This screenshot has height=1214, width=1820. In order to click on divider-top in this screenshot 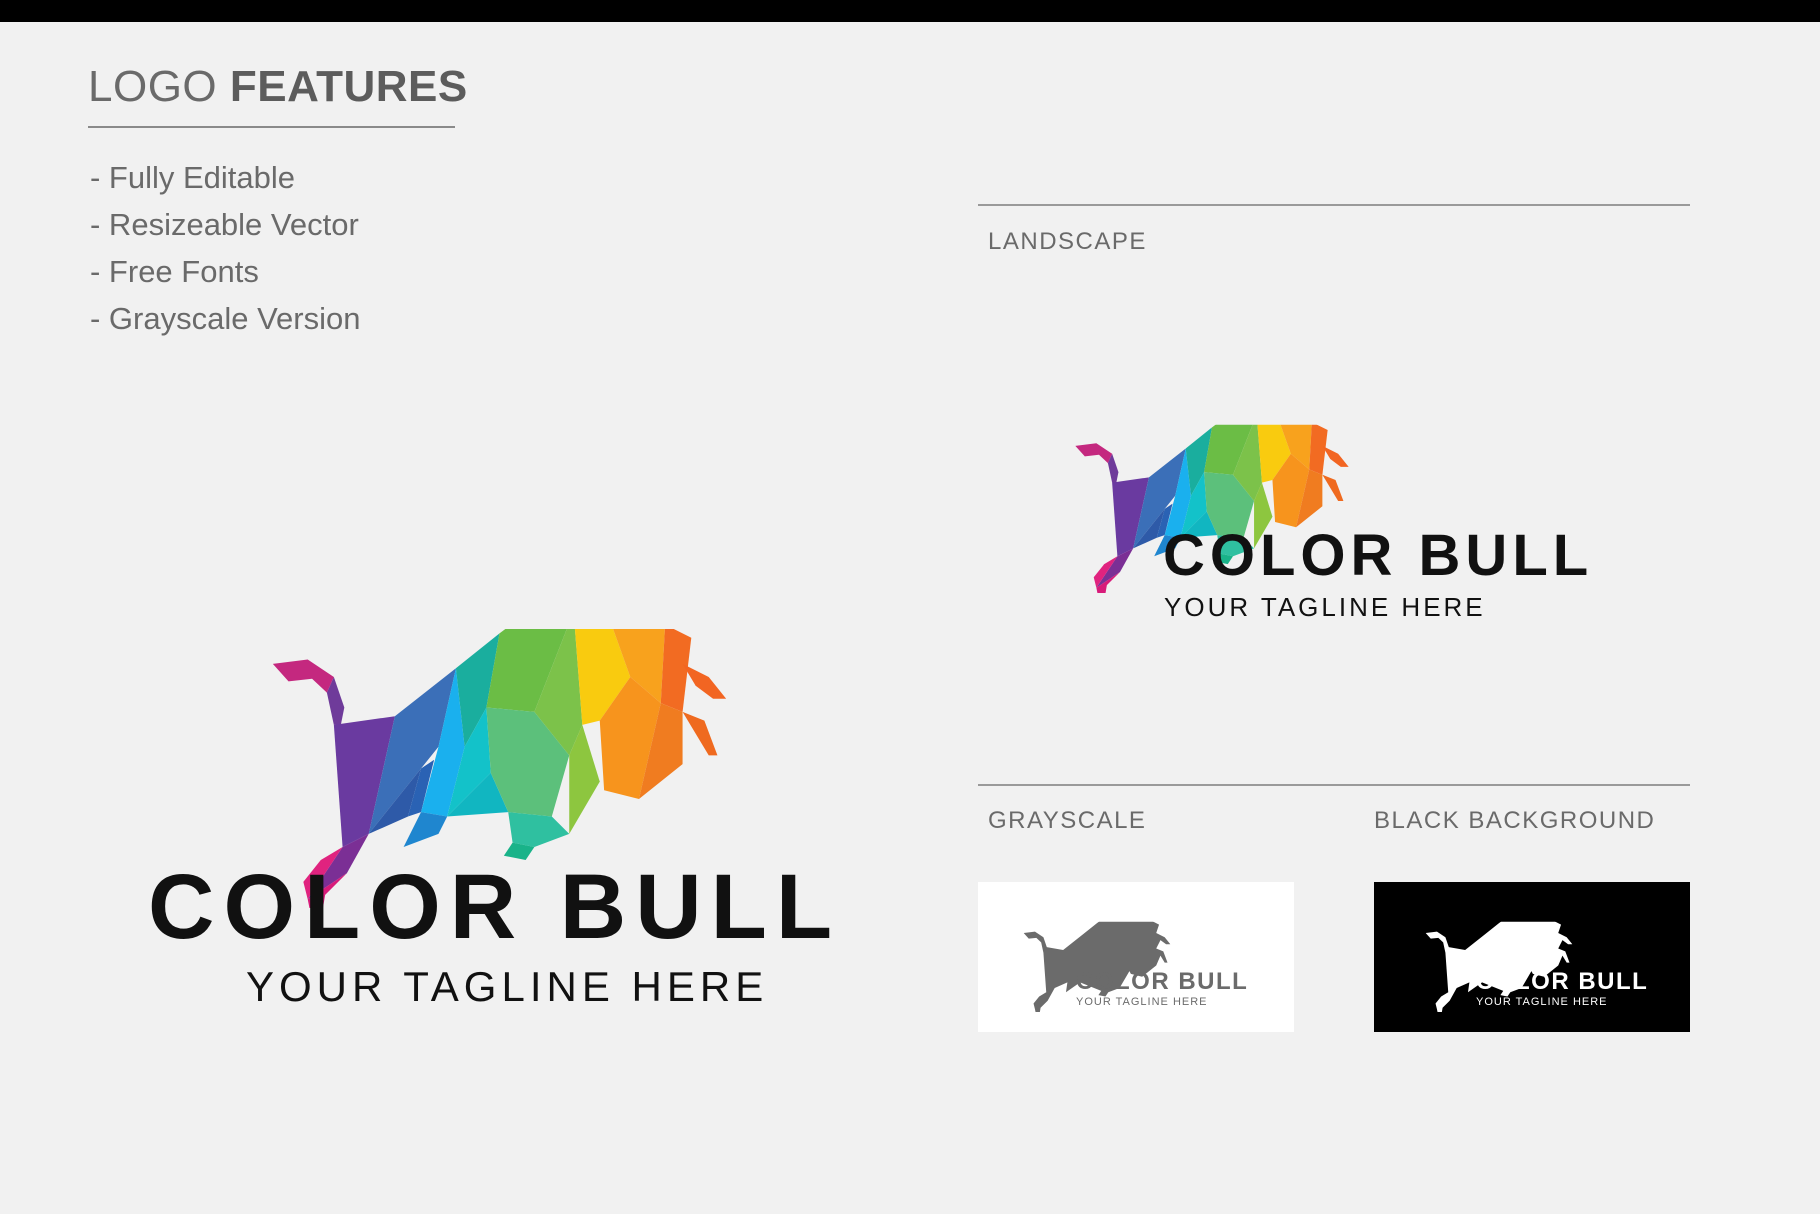, I will do `click(1334, 205)`.